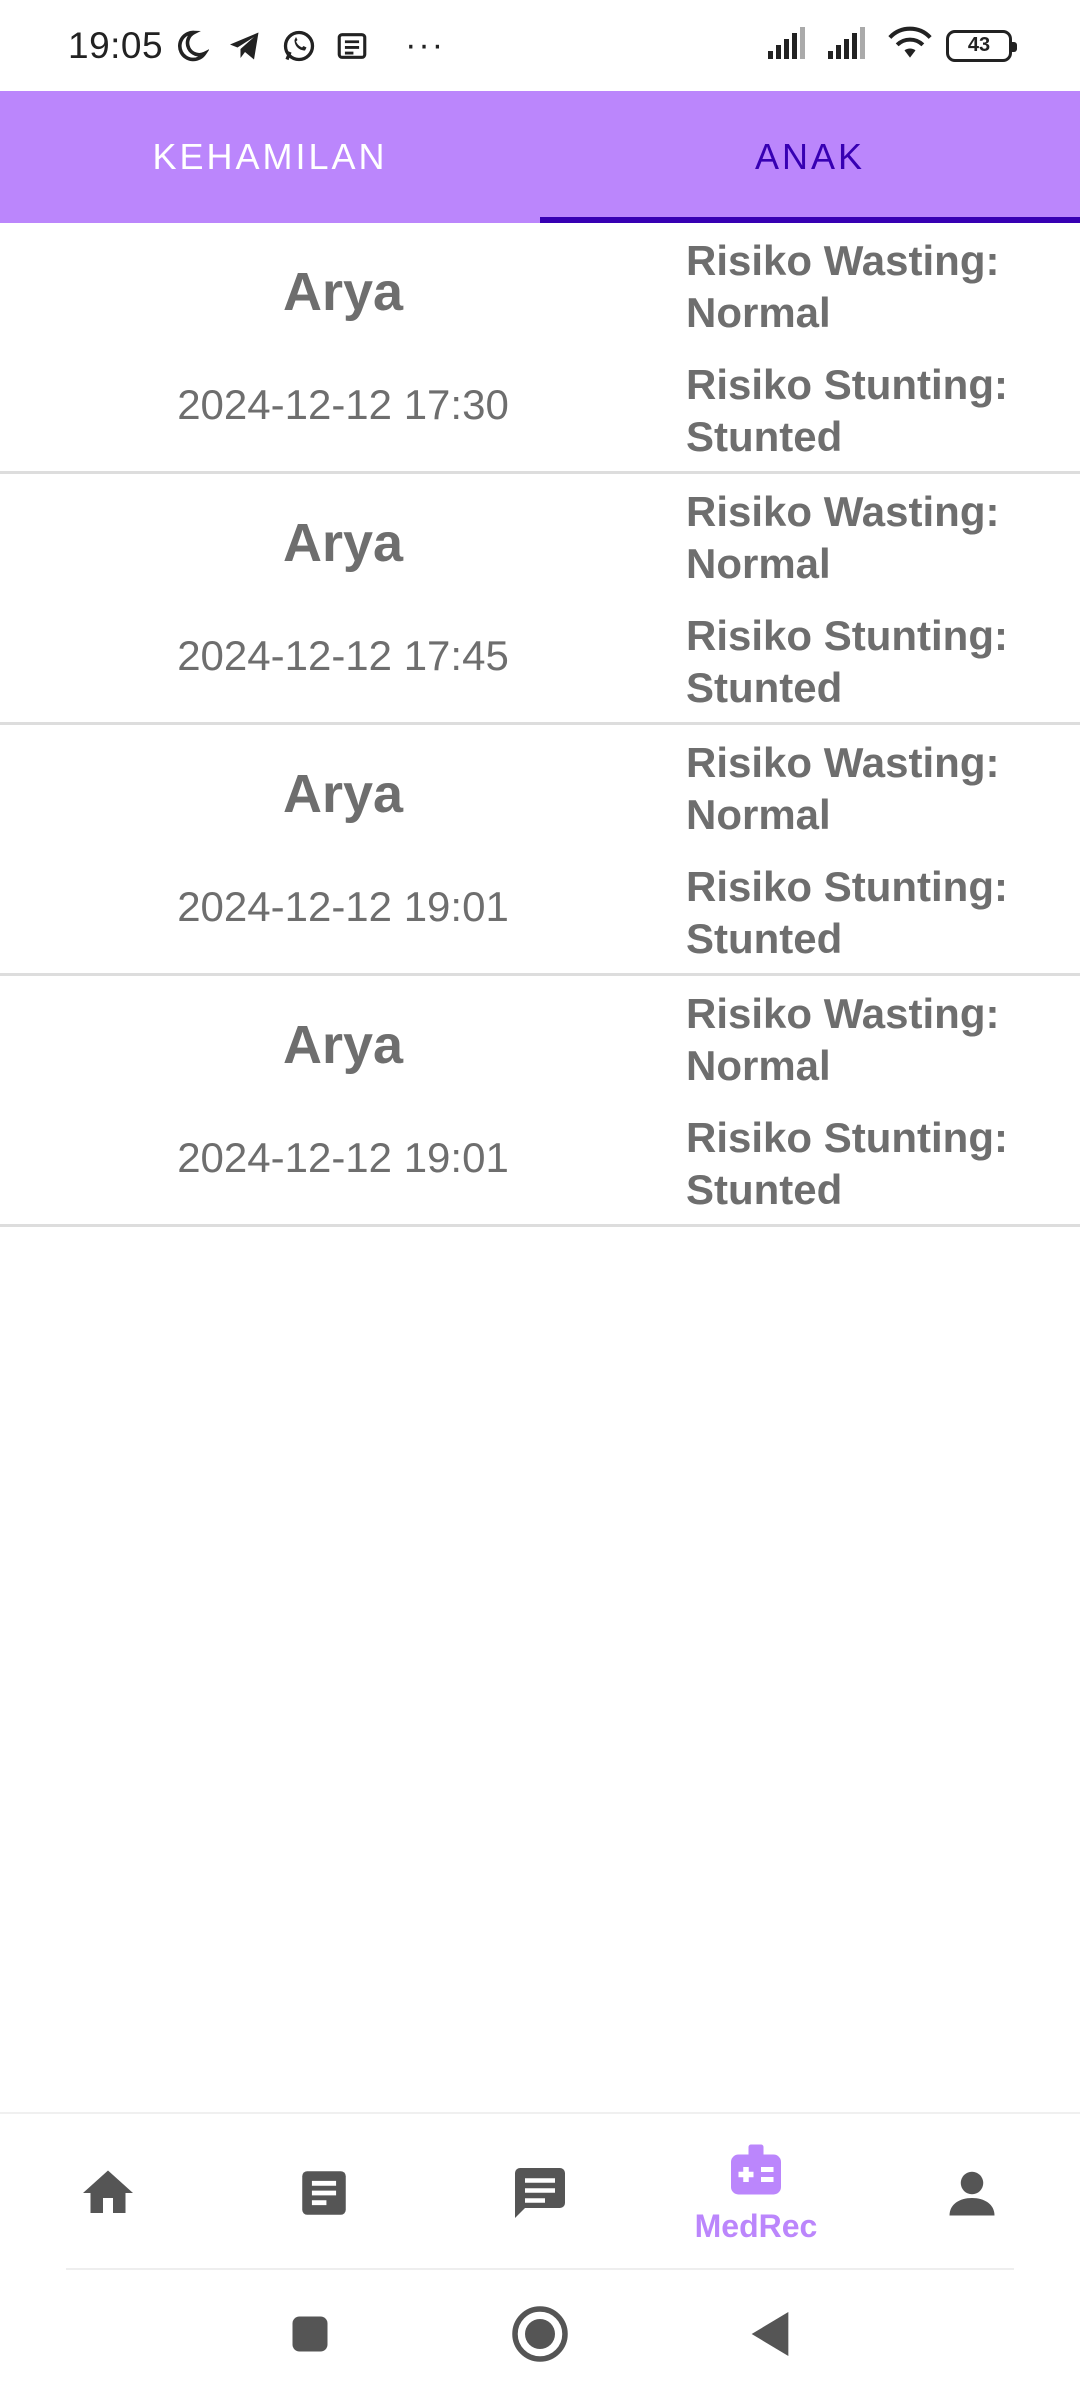  I want to click on bottom-nav: MedRec, so click(540, 2192).